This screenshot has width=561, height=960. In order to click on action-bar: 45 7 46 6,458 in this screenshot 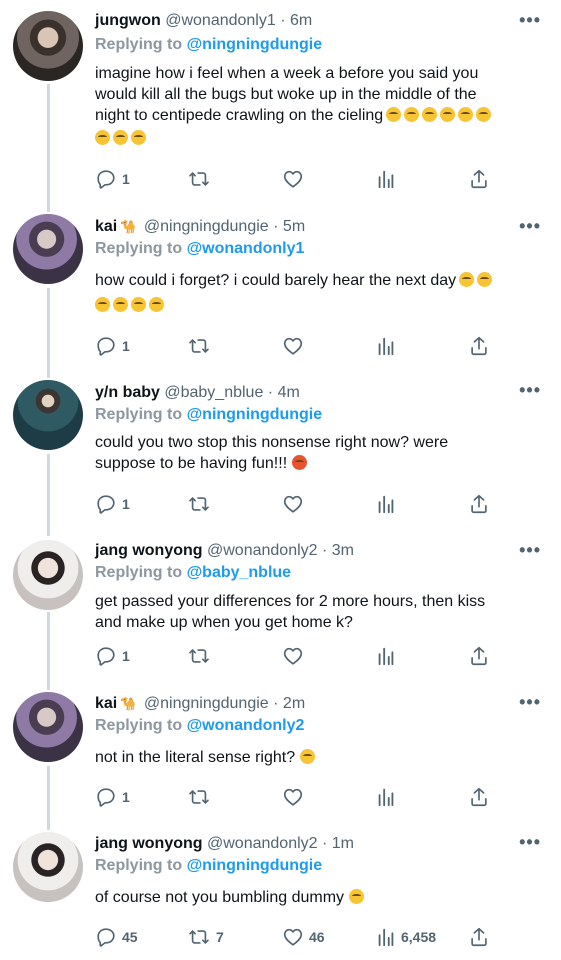, I will do `click(295, 938)`.